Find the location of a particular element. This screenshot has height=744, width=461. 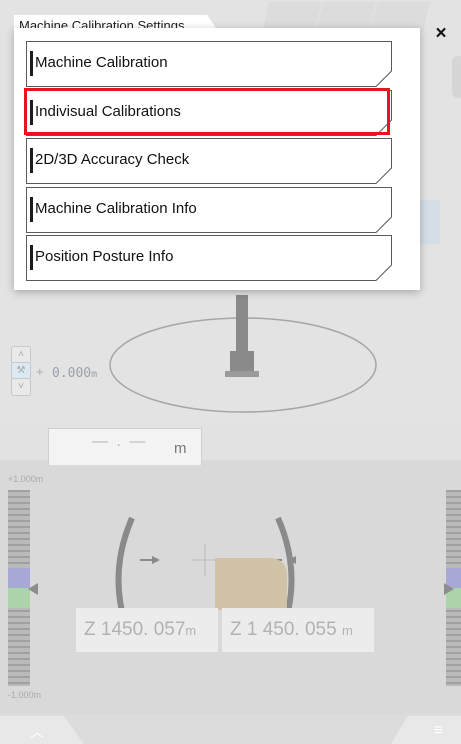

z-left-value: Z 1450. 057 is located at coordinates (135, 629).